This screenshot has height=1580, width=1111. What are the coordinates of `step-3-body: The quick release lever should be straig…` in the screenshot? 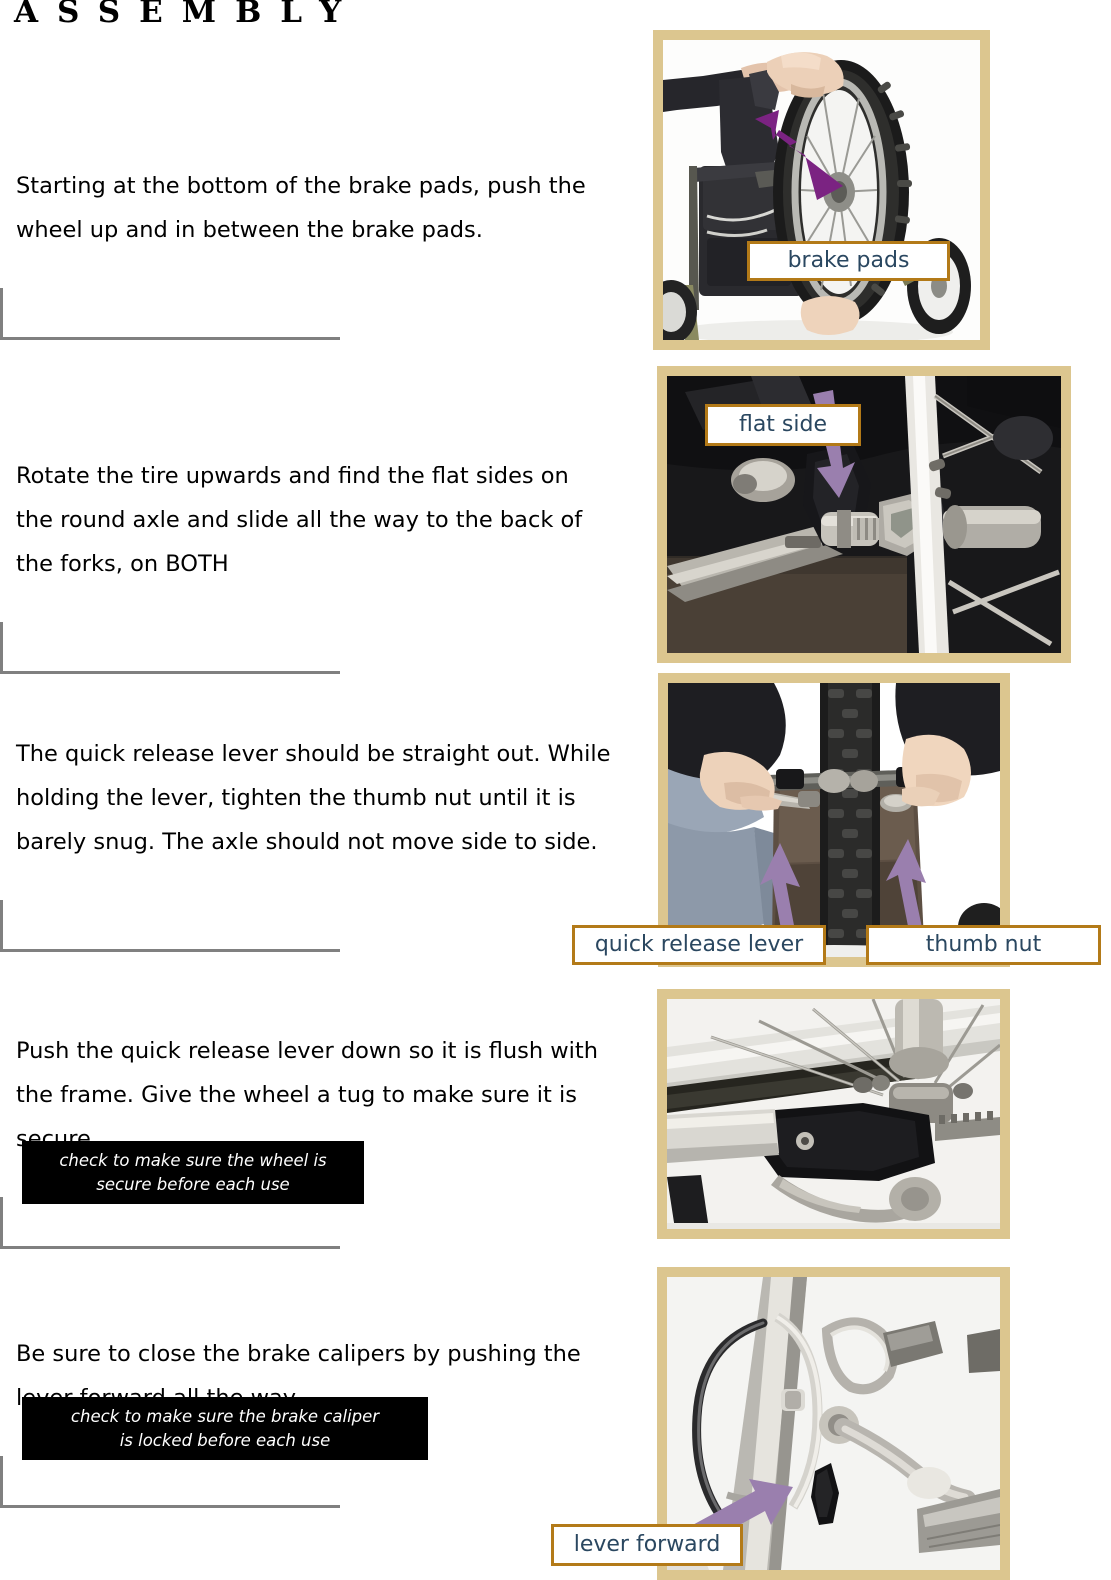 It's located at (313, 798).